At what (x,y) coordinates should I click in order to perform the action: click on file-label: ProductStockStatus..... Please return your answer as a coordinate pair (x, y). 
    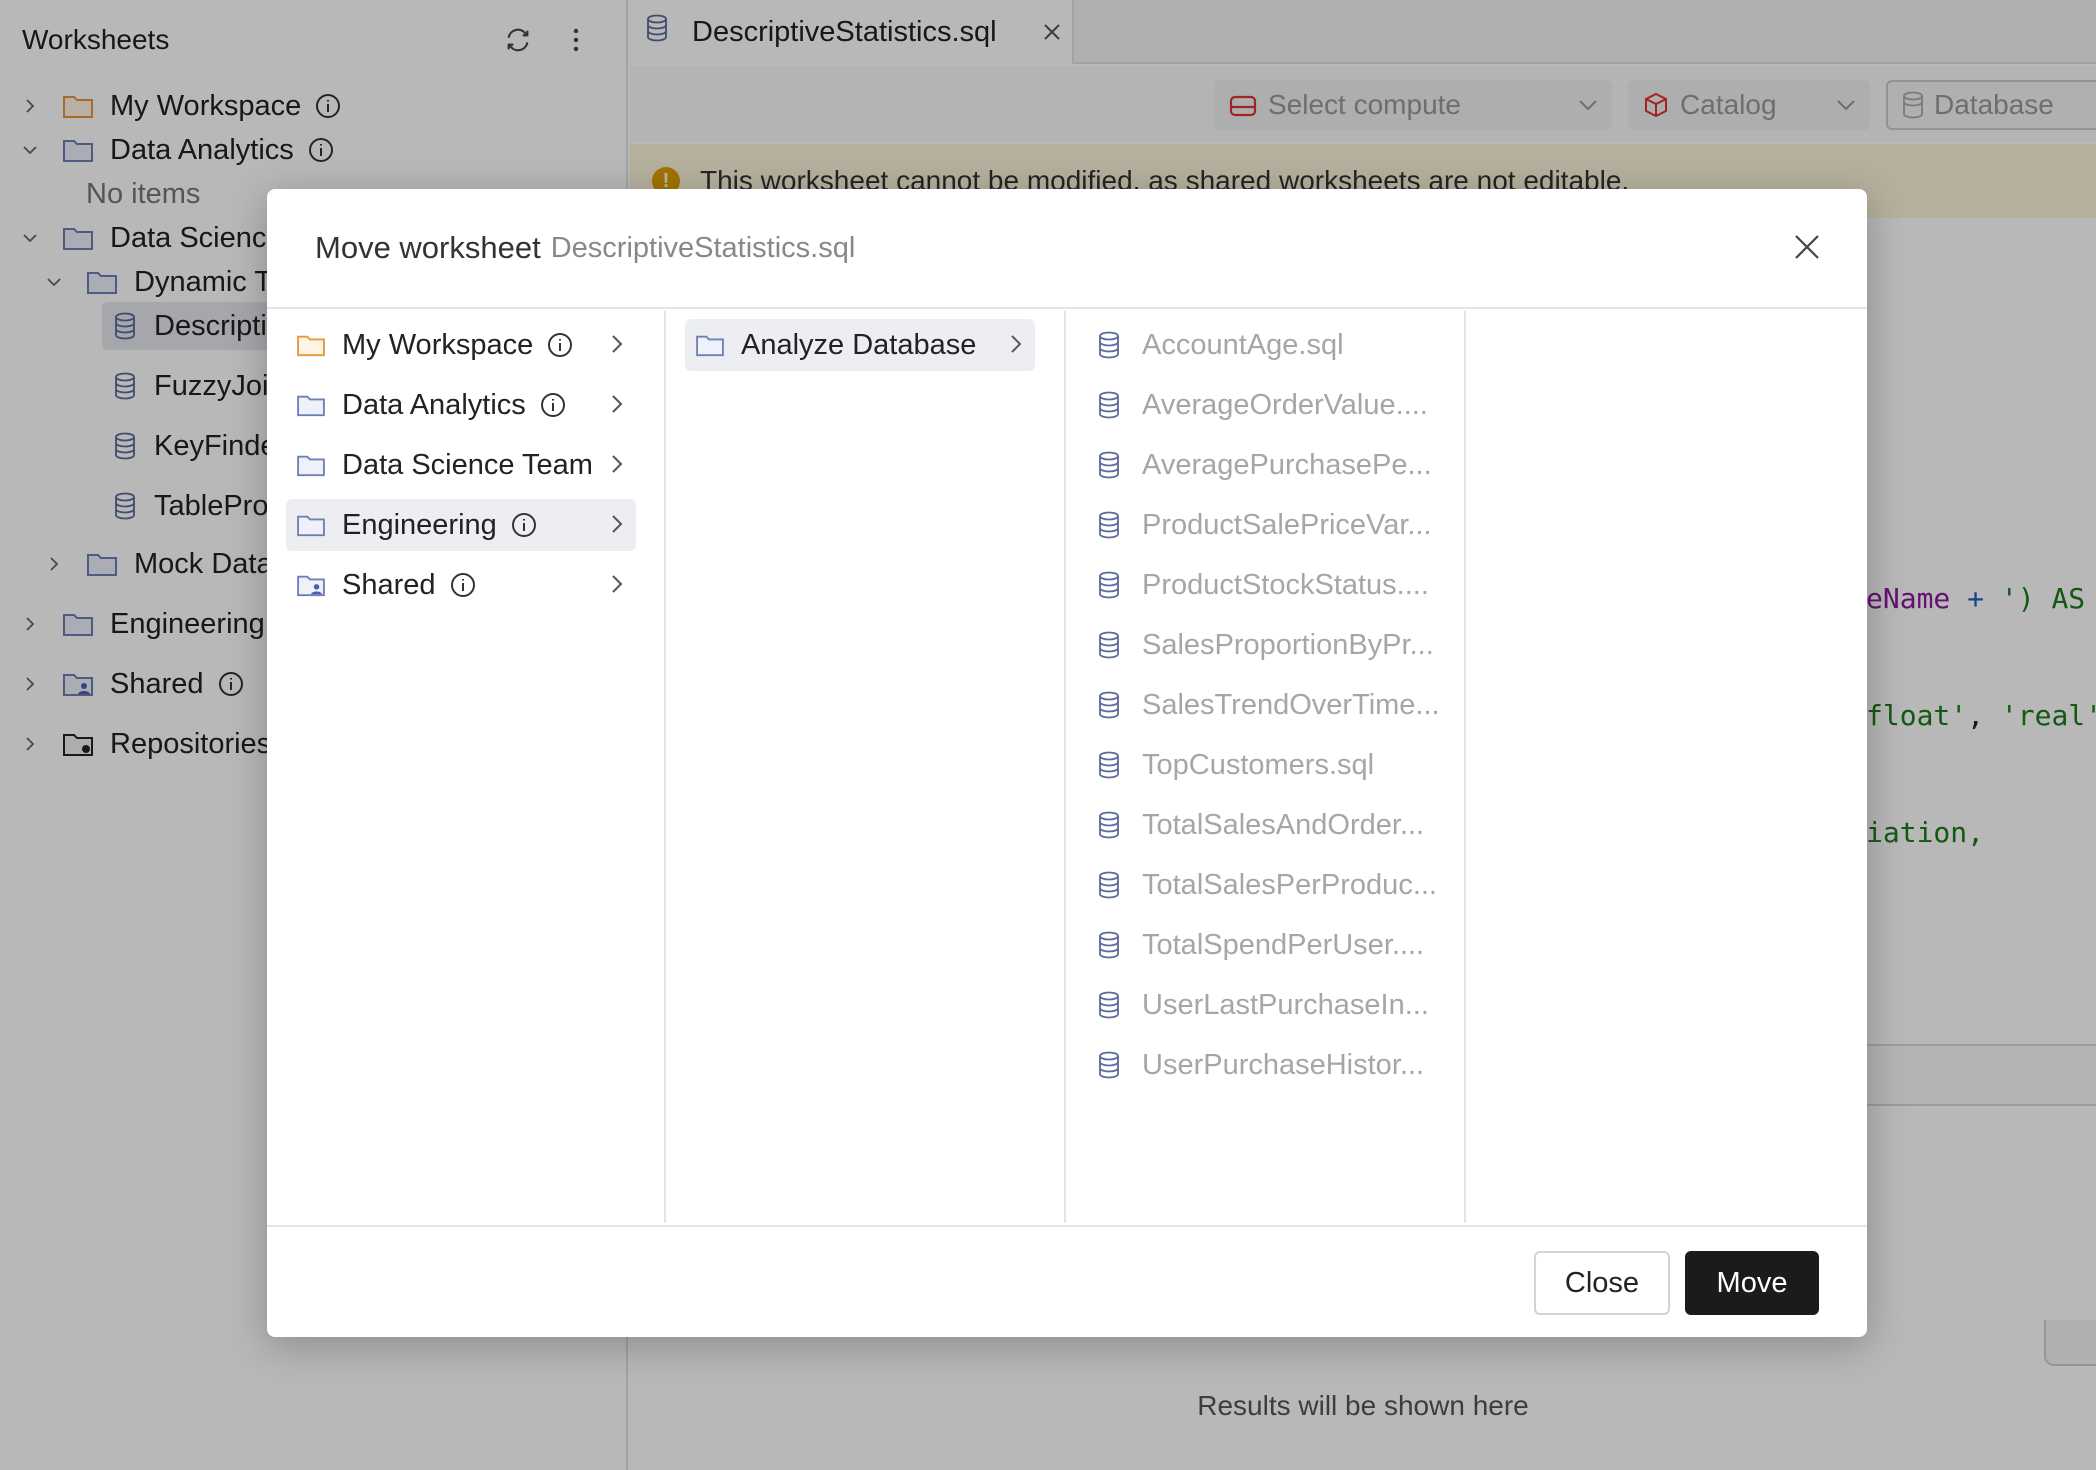
    Looking at the image, I should click on (1285, 584).